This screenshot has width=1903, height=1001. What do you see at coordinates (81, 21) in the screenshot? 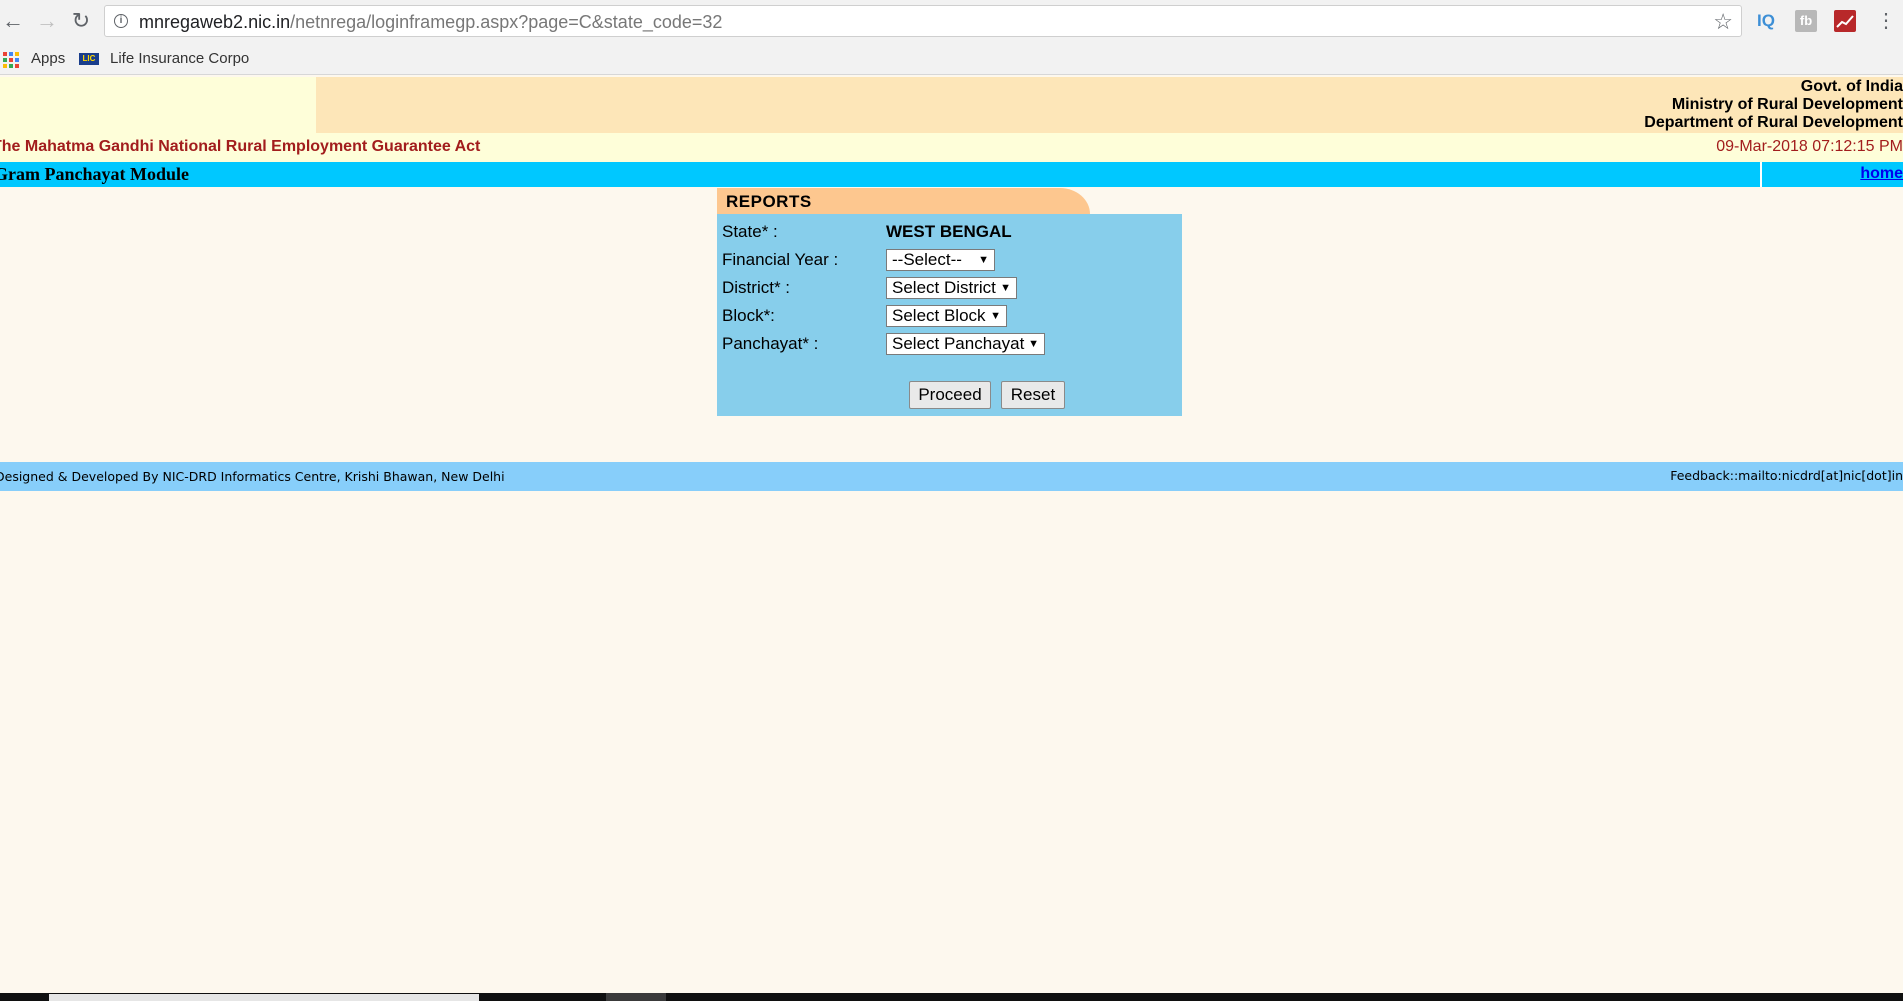
I see `reload-icon: ↻` at bounding box center [81, 21].